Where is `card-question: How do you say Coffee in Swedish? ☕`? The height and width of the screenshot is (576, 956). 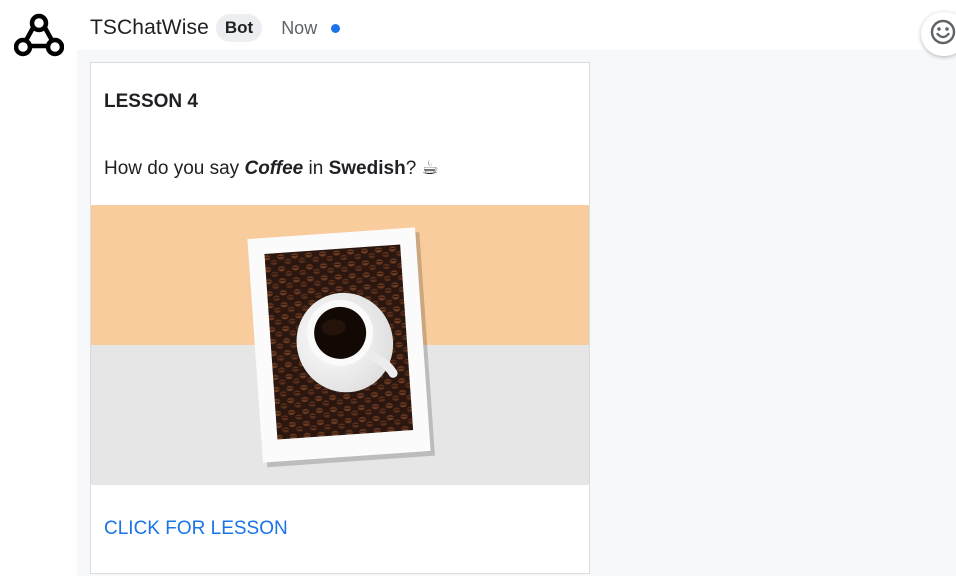
card-question: How do you say Coffee in Swedish? ☕ is located at coordinates (271, 168).